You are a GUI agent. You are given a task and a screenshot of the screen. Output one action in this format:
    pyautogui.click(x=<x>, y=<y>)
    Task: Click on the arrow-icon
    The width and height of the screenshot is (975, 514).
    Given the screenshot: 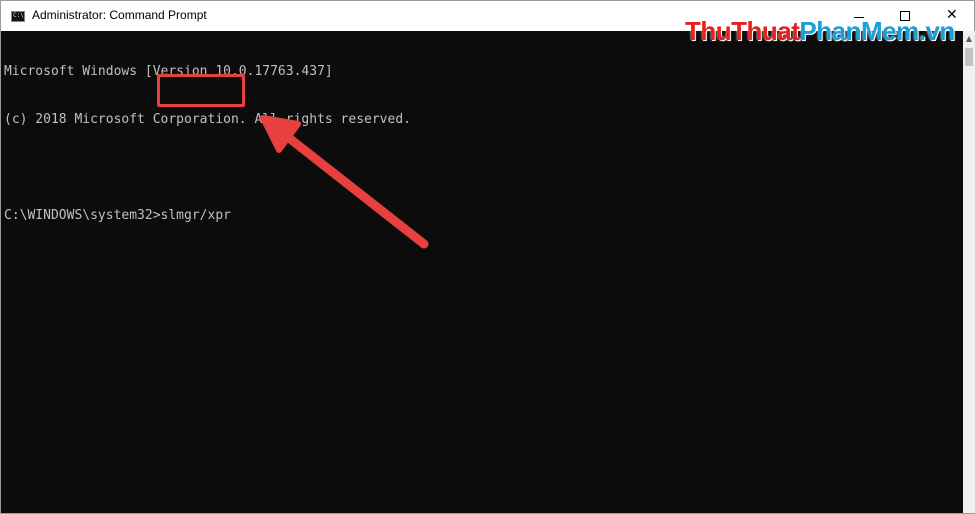 What is the action you would take?
    pyautogui.click(x=344, y=182)
    